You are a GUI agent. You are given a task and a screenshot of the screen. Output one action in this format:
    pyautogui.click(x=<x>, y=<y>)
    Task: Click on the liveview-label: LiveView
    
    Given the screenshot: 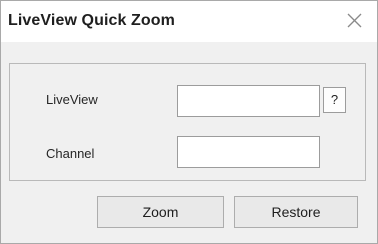 What is the action you would take?
    pyautogui.click(x=72, y=99)
    